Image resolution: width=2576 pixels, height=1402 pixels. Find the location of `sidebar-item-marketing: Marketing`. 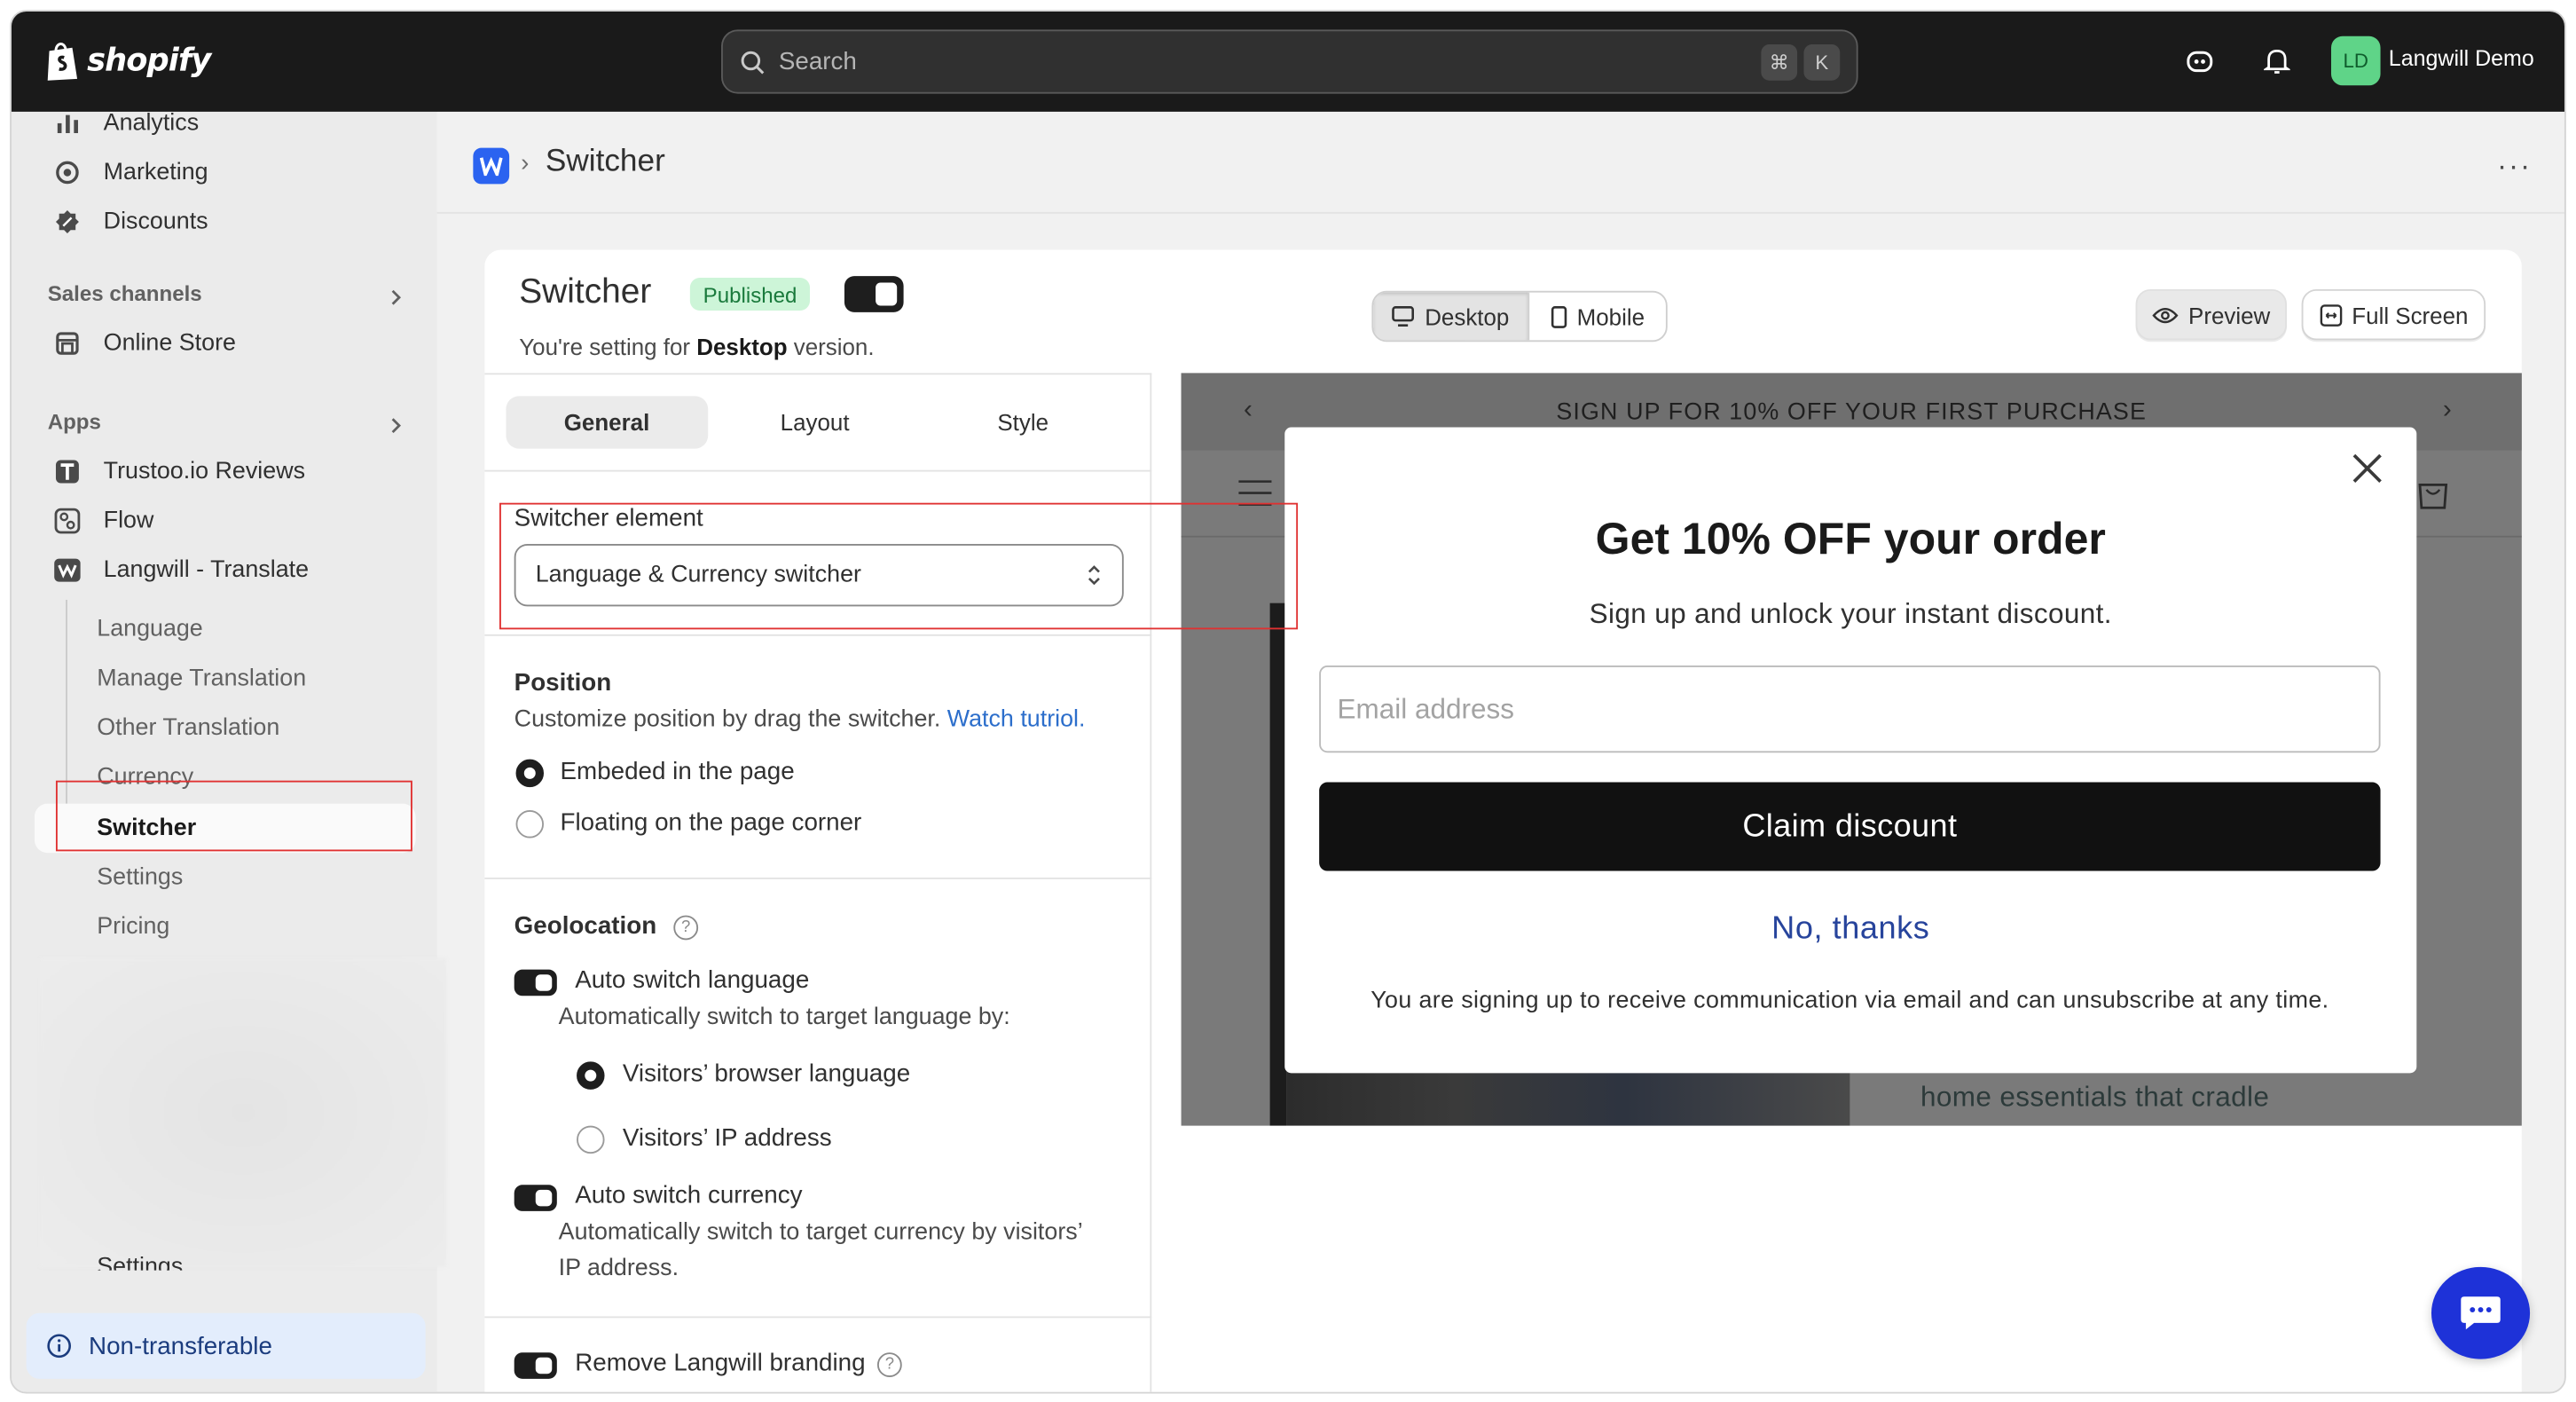

sidebar-item-marketing: Marketing is located at coordinates (228, 173).